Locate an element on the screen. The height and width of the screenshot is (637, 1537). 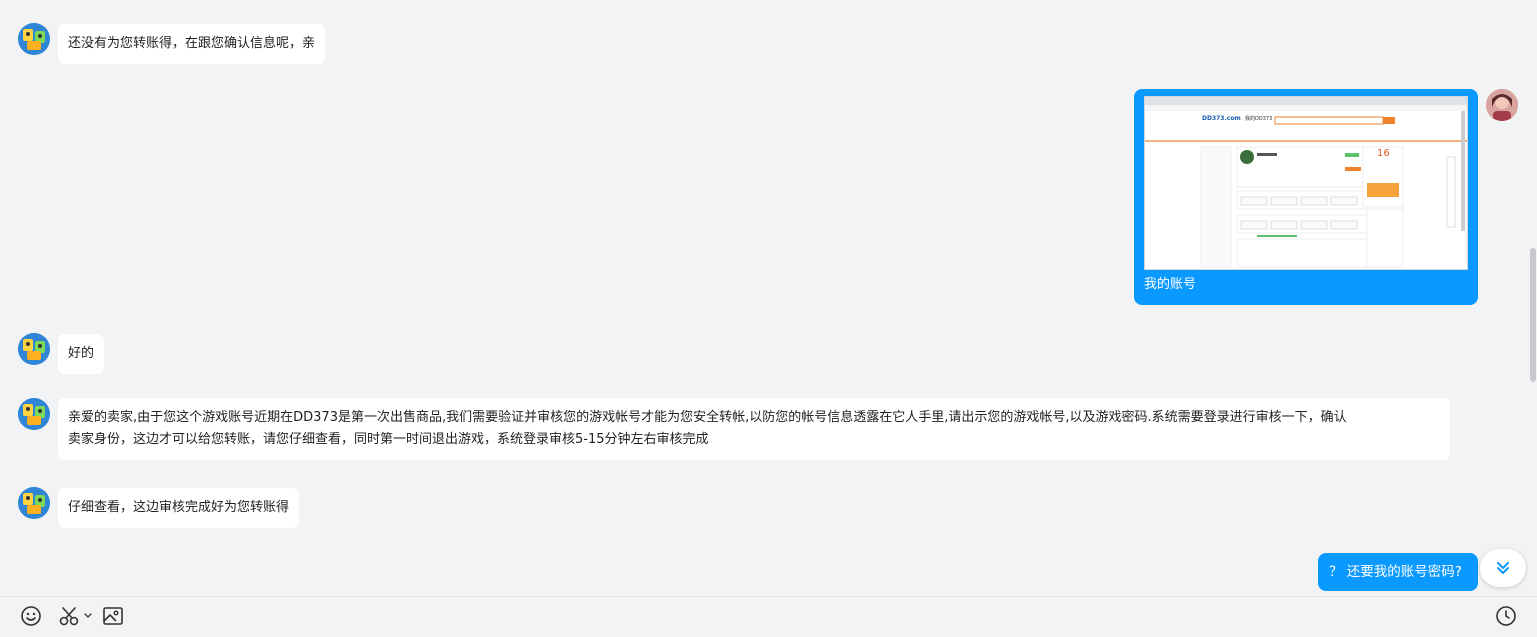
message-bubble: 仔细查看，这边审核完成好为您转账得 is located at coordinates (179, 508).